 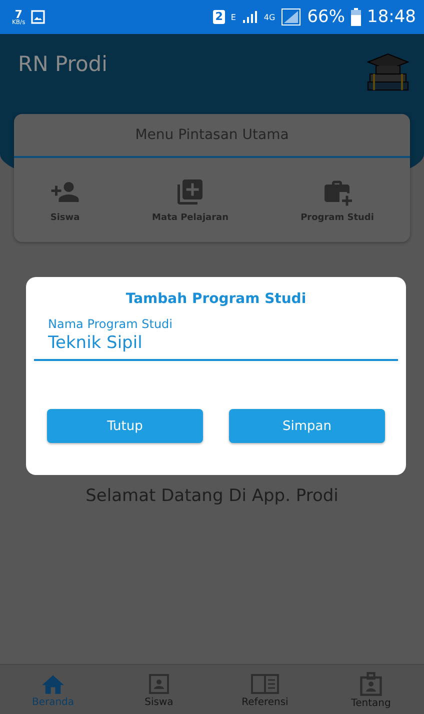 I want to click on field-label: Nama Program Studi, so click(x=111, y=324).